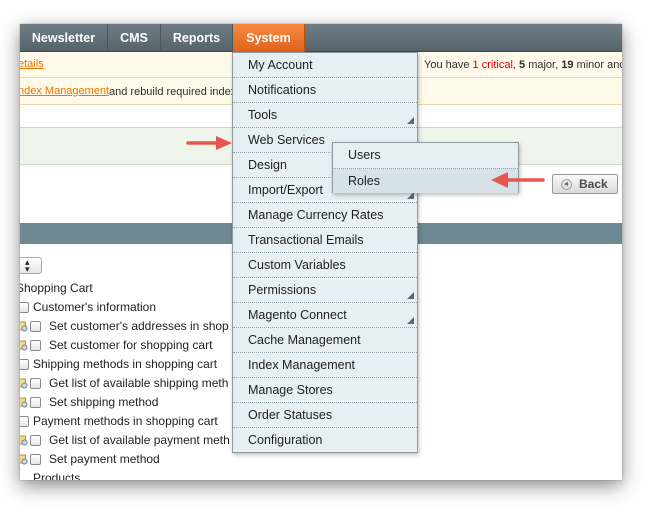 The height and width of the screenshot is (523, 660). What do you see at coordinates (599, 65) in the screenshot?
I see `minor-label: minor and` at bounding box center [599, 65].